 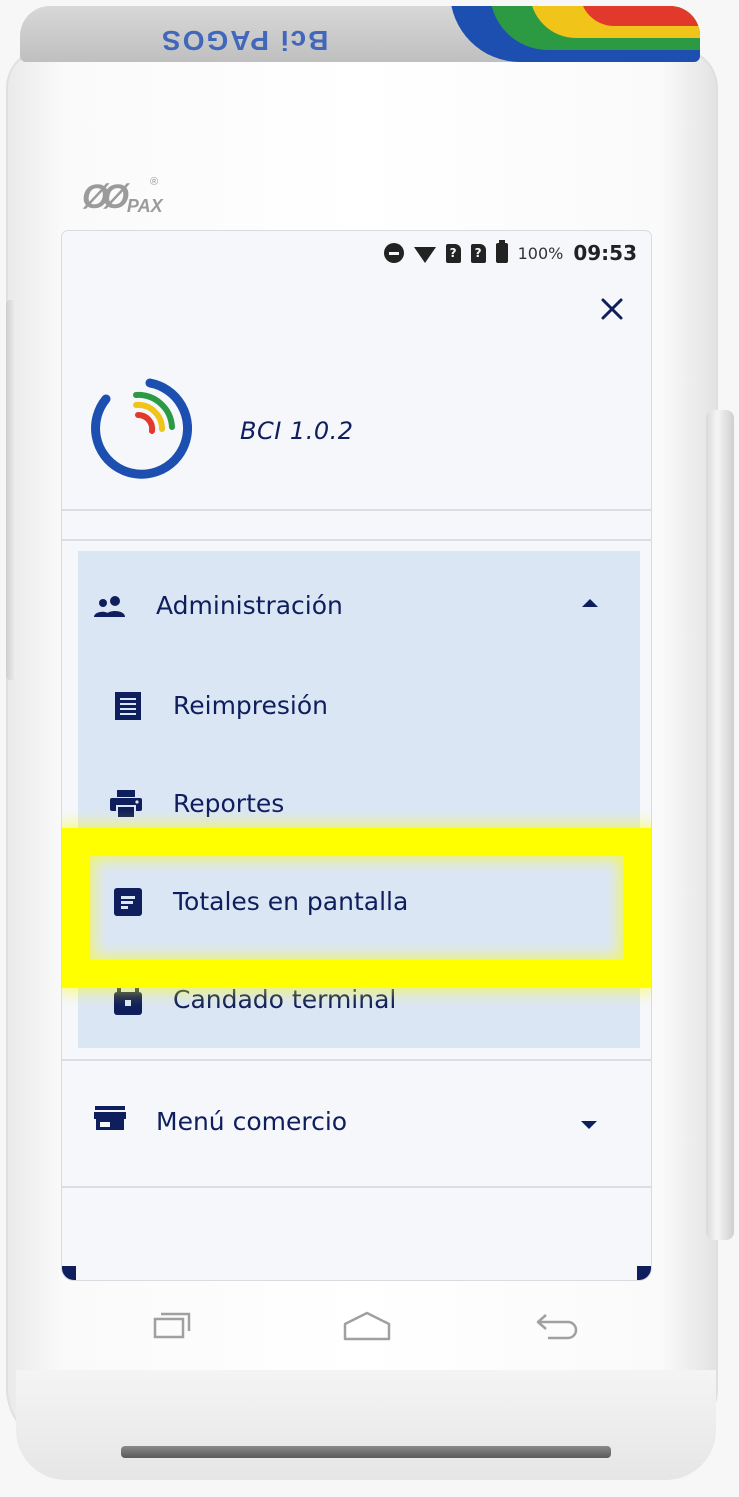 I want to click on home-button, so click(x=367, y=1326).